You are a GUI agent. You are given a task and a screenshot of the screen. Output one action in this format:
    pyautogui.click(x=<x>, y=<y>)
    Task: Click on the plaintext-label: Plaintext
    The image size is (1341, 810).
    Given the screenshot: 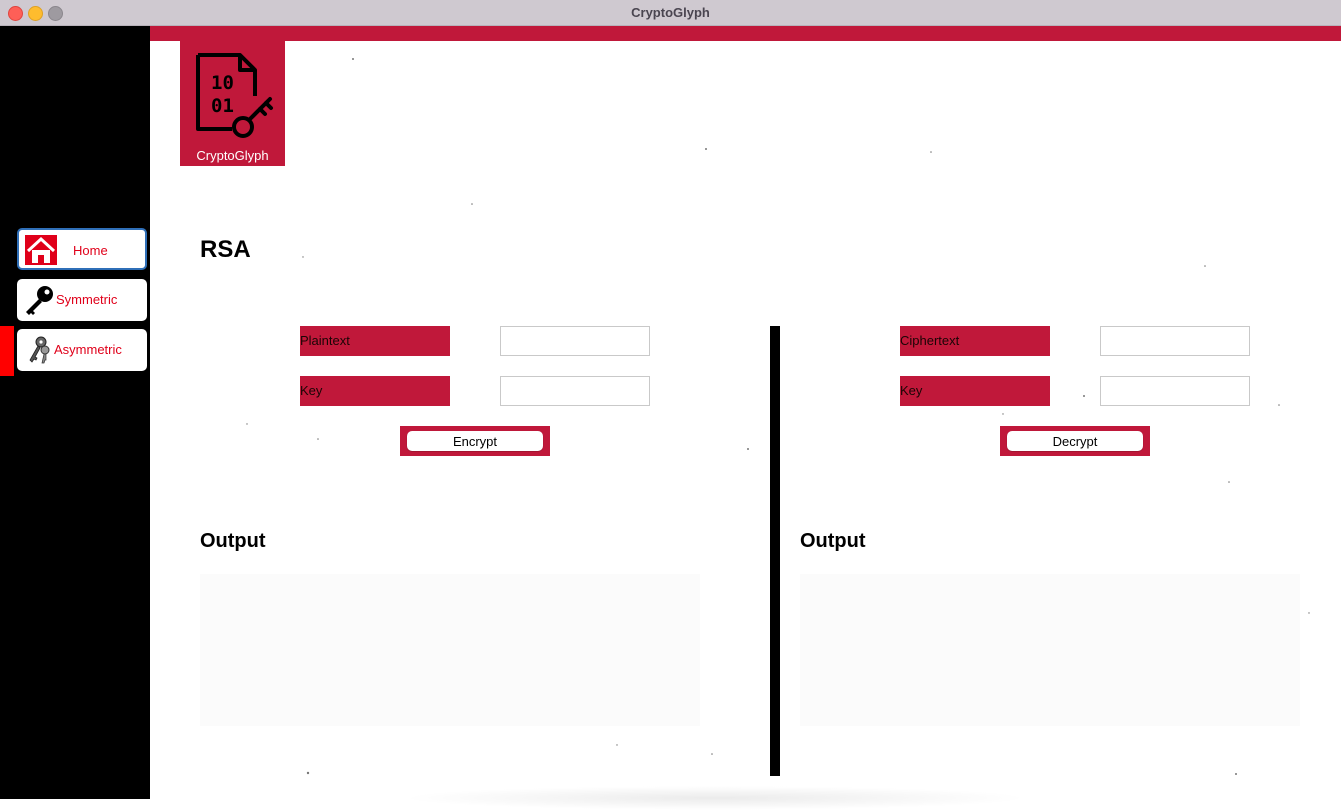 What is the action you would take?
    pyautogui.click(x=375, y=341)
    